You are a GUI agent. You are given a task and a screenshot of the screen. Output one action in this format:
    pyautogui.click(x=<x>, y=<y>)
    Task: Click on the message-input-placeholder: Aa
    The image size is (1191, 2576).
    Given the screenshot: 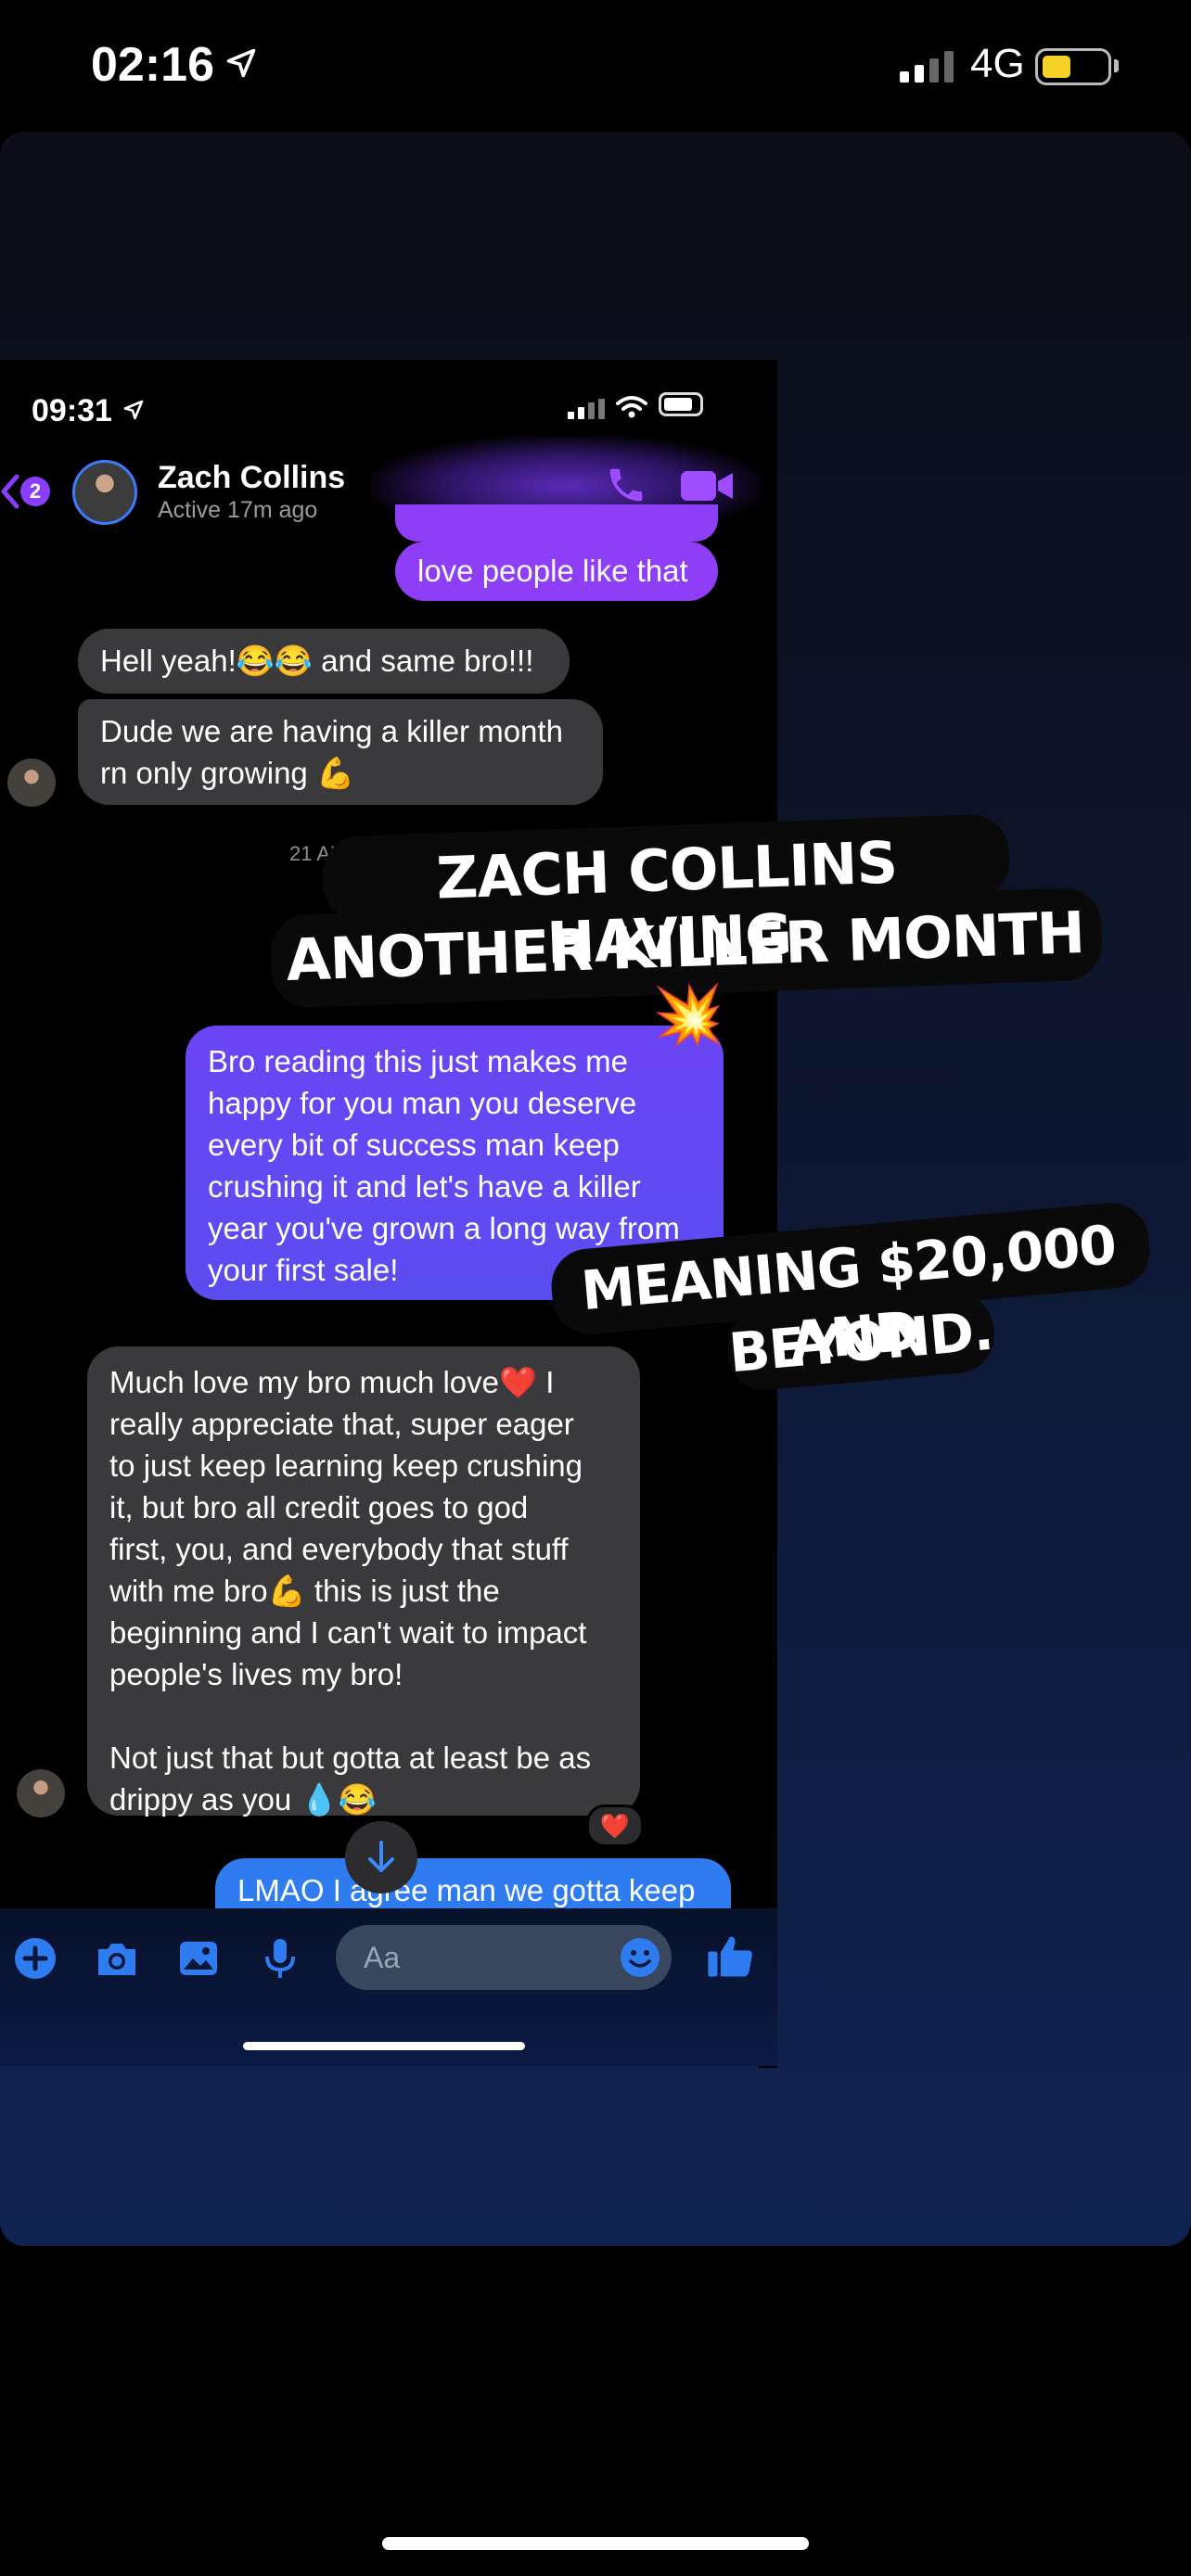 What is the action you would take?
    pyautogui.click(x=382, y=1957)
    